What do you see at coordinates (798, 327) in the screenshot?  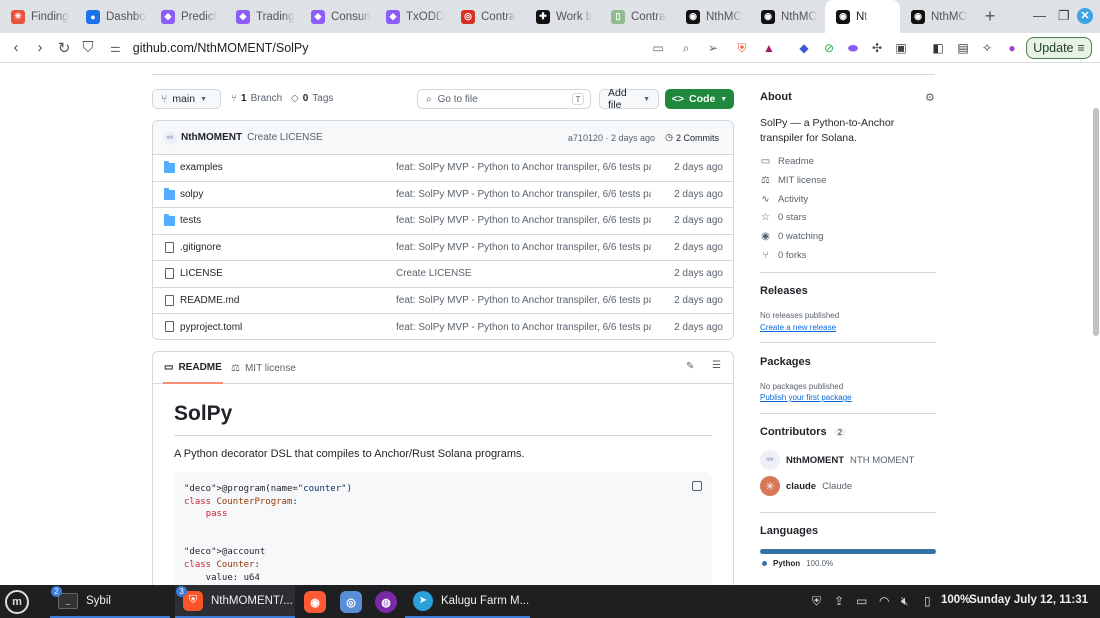 I see `create-release-link: Create a new release` at bounding box center [798, 327].